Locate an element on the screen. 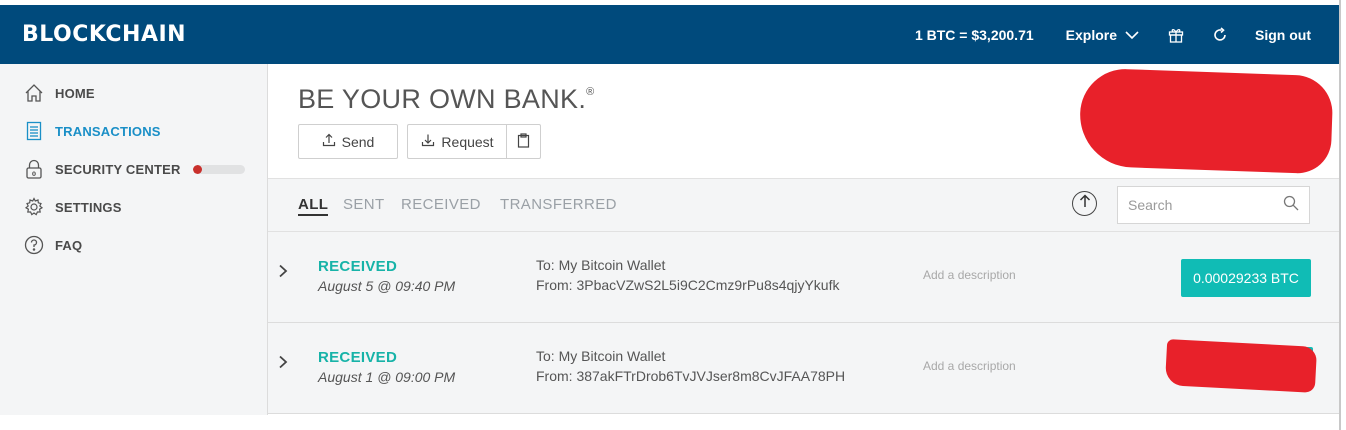 Image resolution: width=1346 pixels, height=430 pixels. gear-icon is located at coordinates (34, 207).